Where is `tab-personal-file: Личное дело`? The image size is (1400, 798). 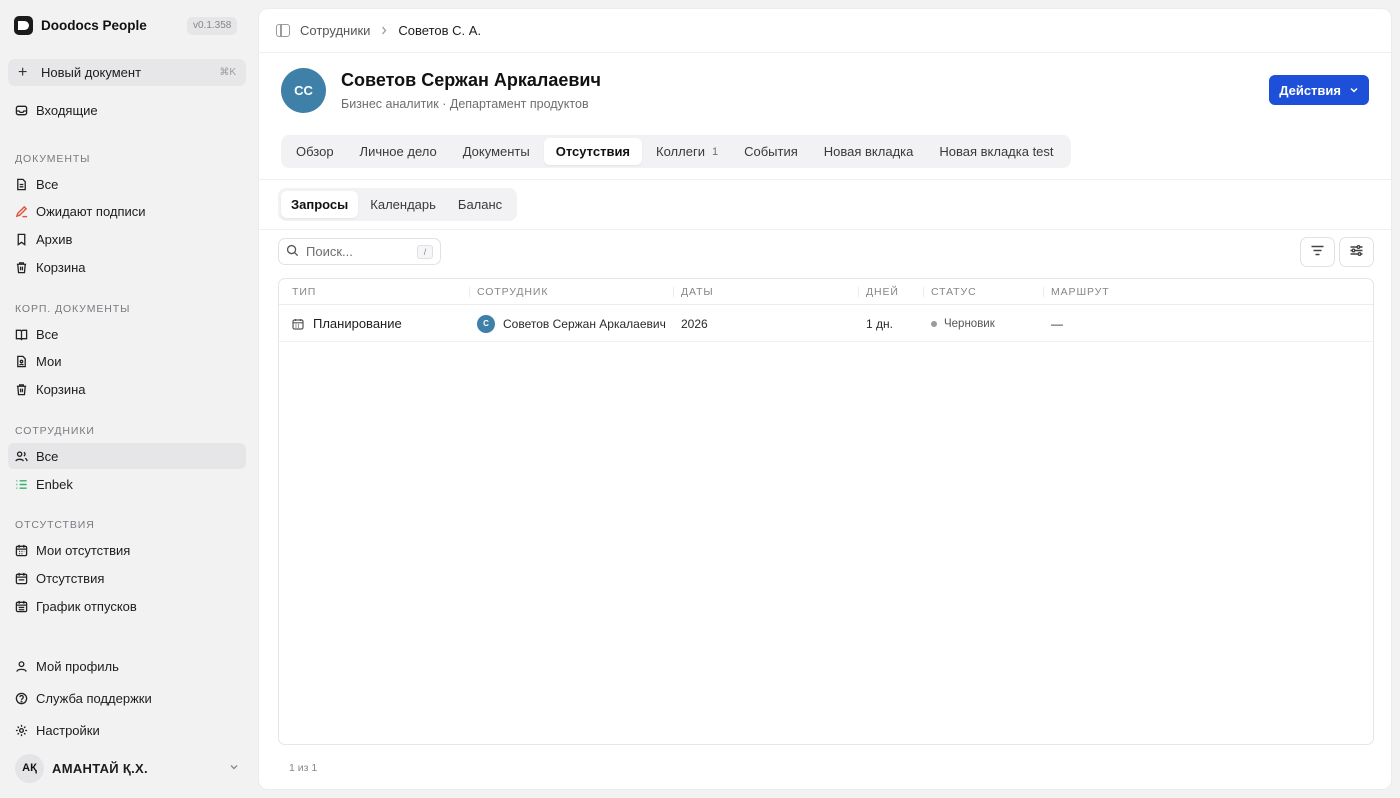 tab-personal-file: Личное дело is located at coordinates (398, 151).